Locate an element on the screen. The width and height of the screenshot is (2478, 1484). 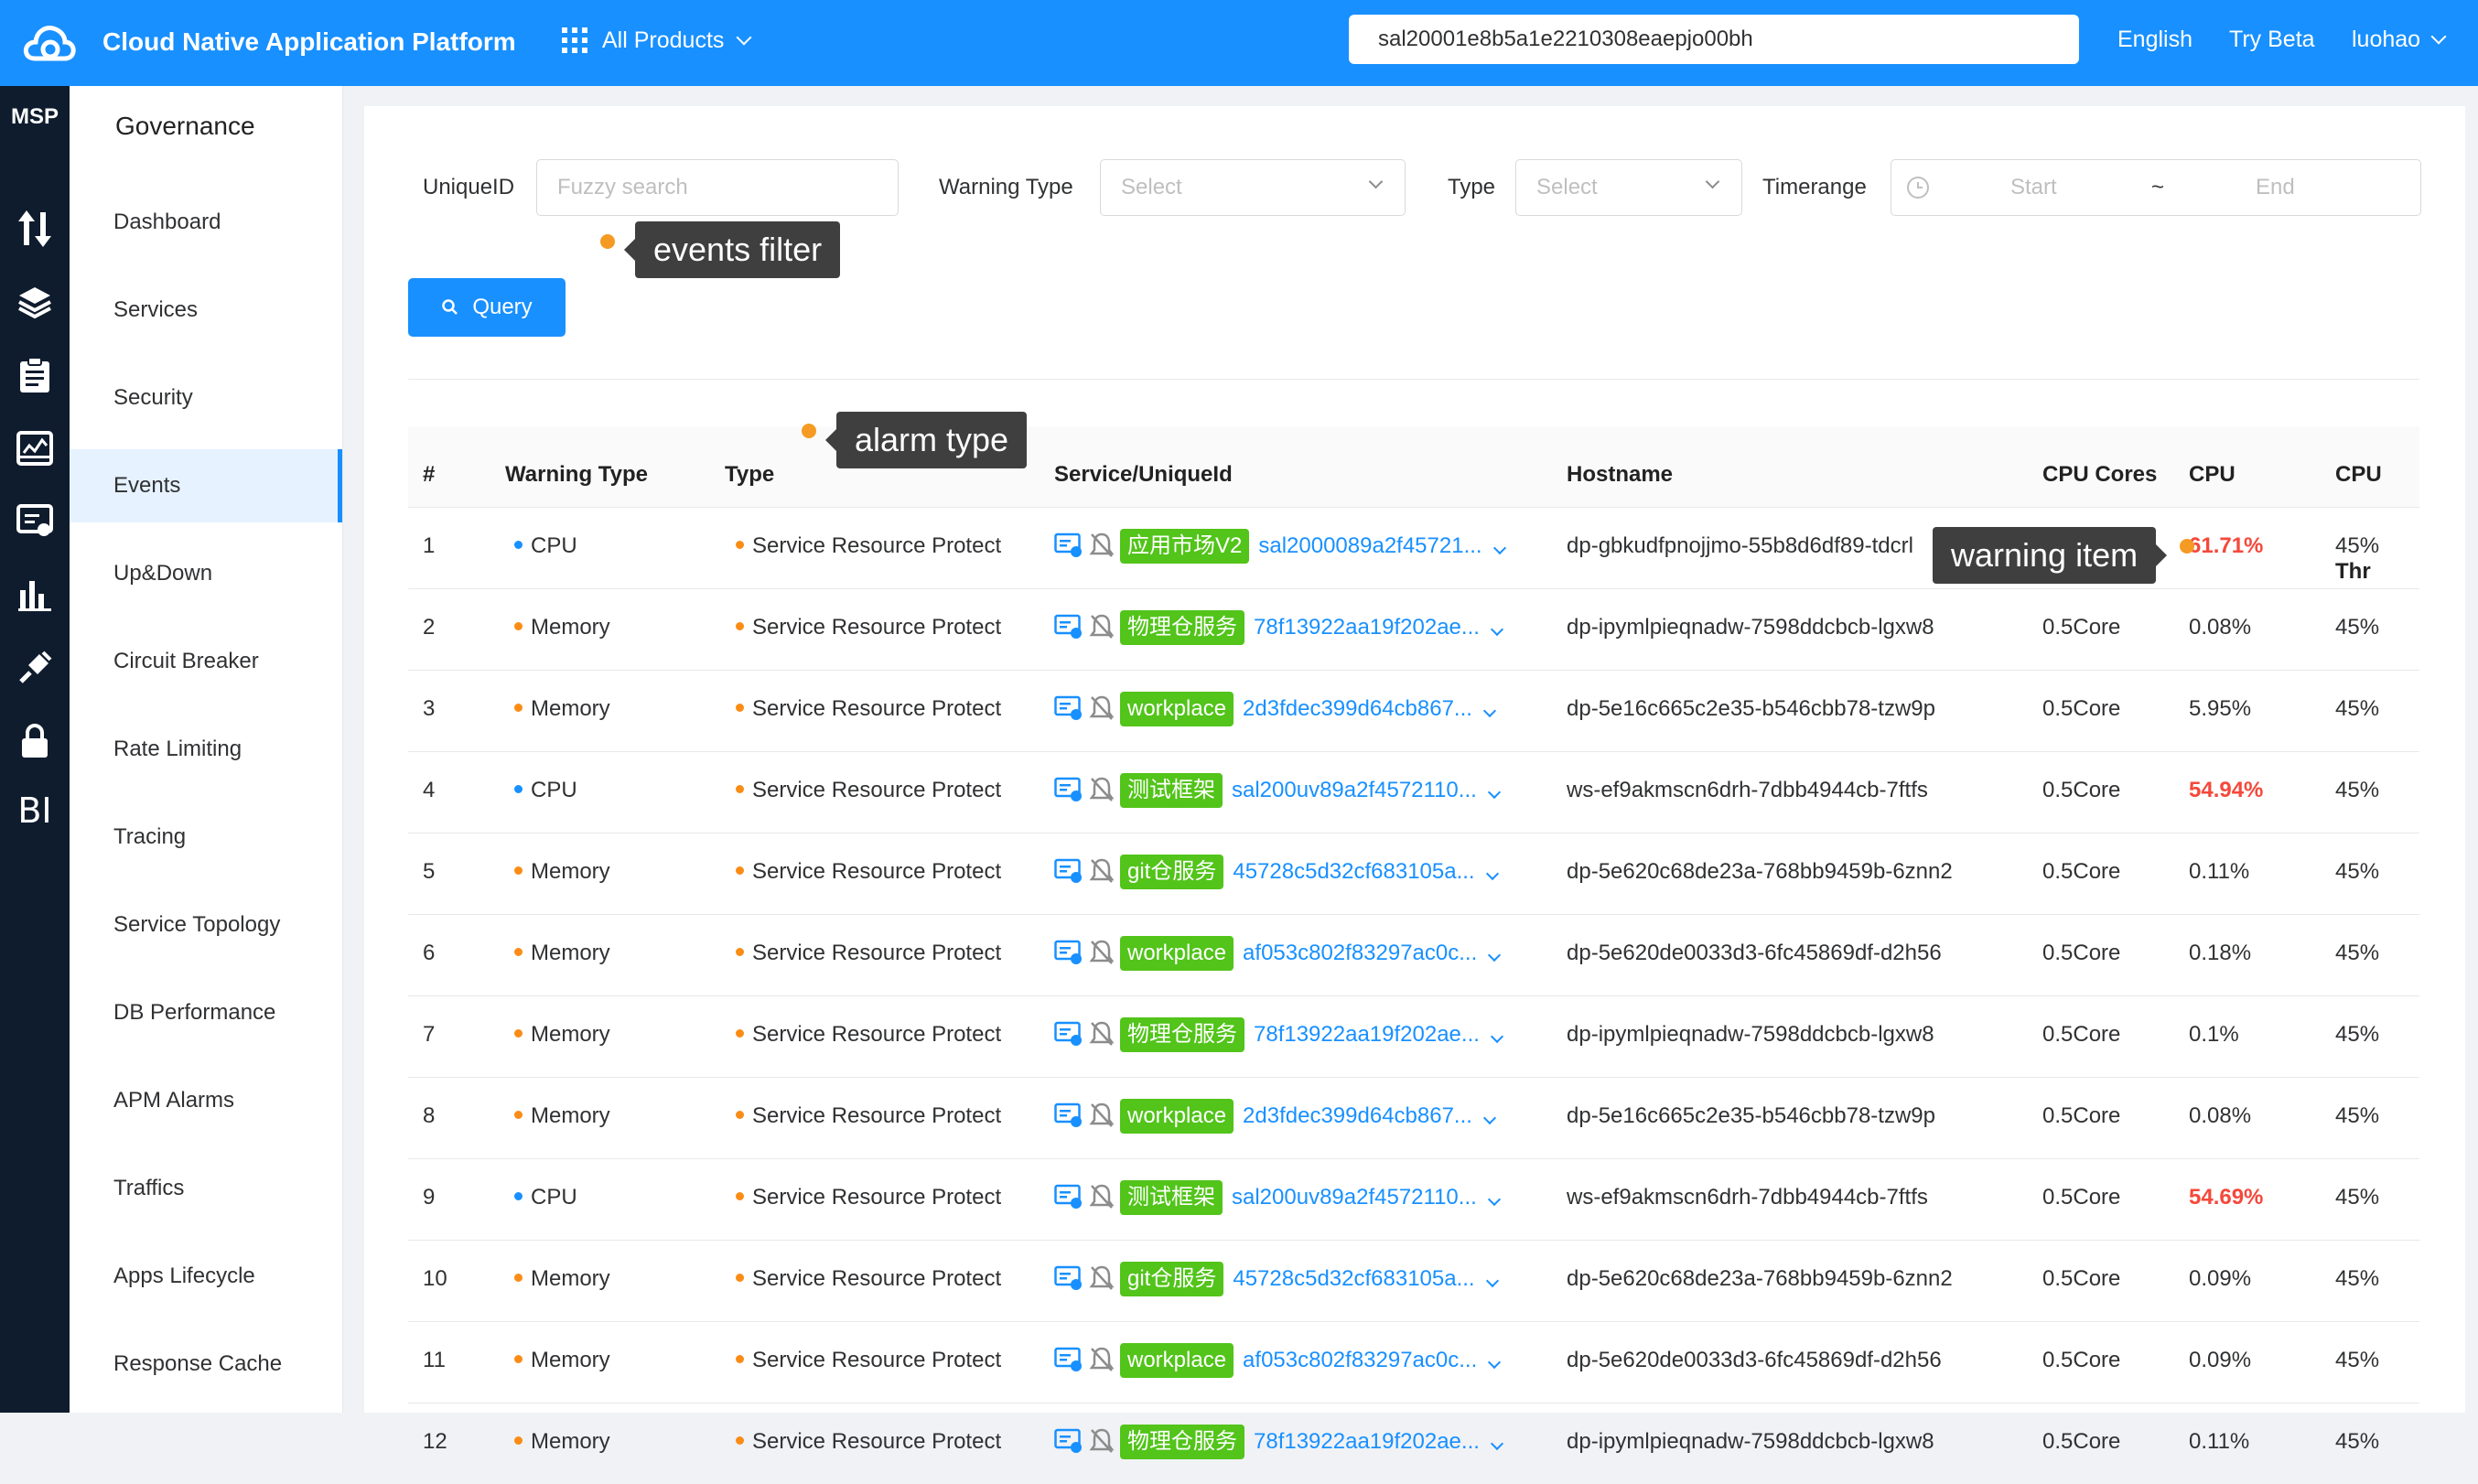
timerange-picker: Start ~ End is located at coordinates (2156, 187).